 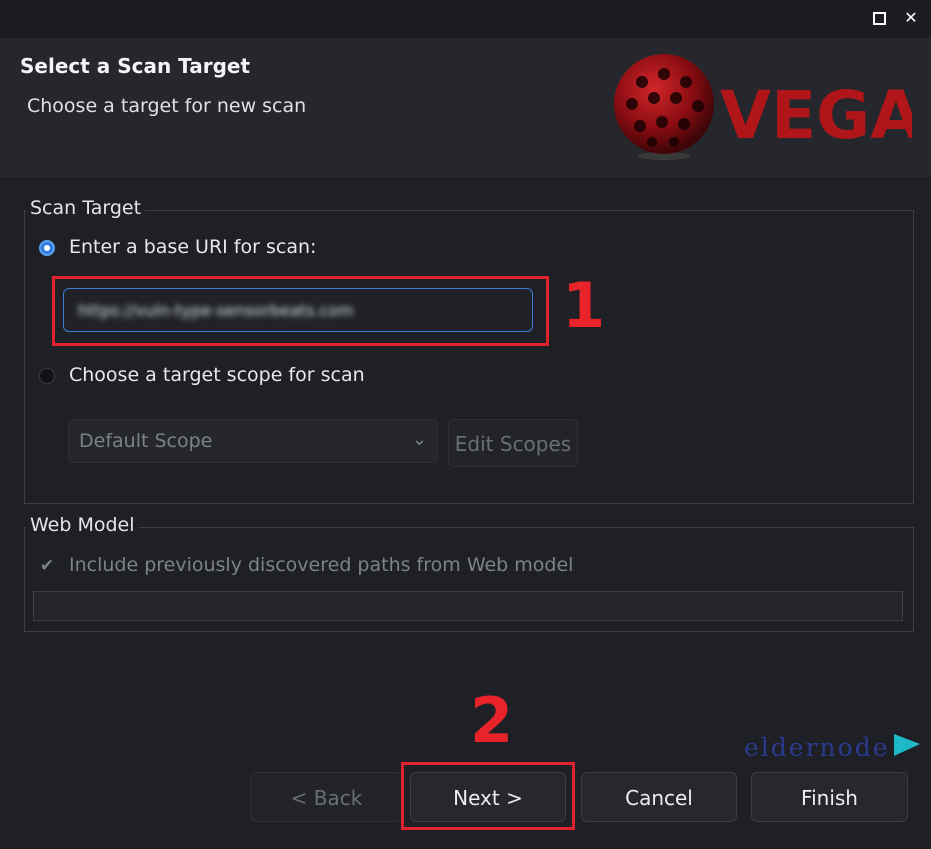 I want to click on title-bar: ✕, so click(x=465, y=19).